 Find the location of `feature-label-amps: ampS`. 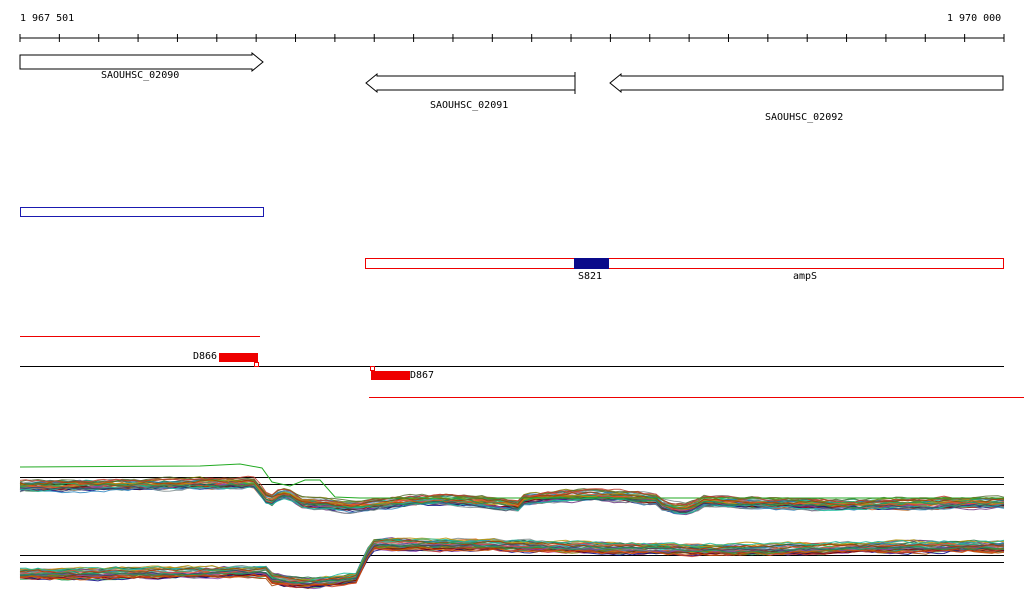

feature-label-amps: ampS is located at coordinates (805, 276).